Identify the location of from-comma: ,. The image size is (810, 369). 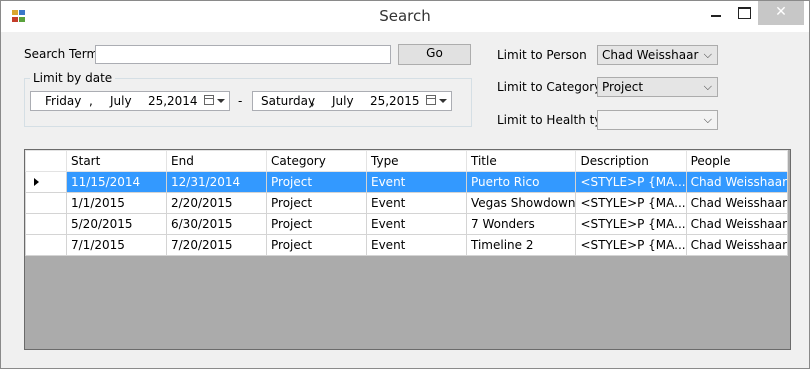
(91, 101).